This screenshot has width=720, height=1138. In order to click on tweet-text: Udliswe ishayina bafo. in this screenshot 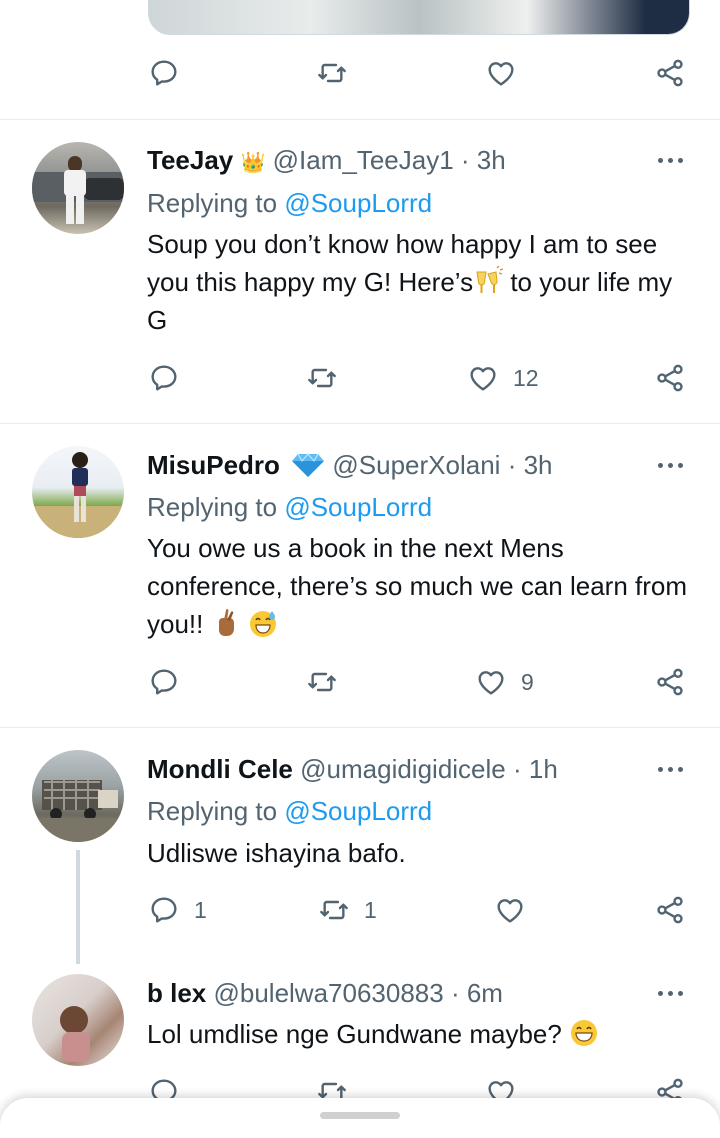, I will do `click(417, 853)`.